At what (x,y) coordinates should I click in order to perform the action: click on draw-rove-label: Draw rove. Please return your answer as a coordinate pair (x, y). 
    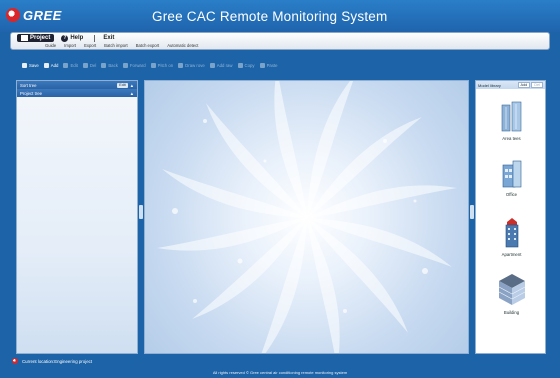
    Looking at the image, I should click on (195, 65).